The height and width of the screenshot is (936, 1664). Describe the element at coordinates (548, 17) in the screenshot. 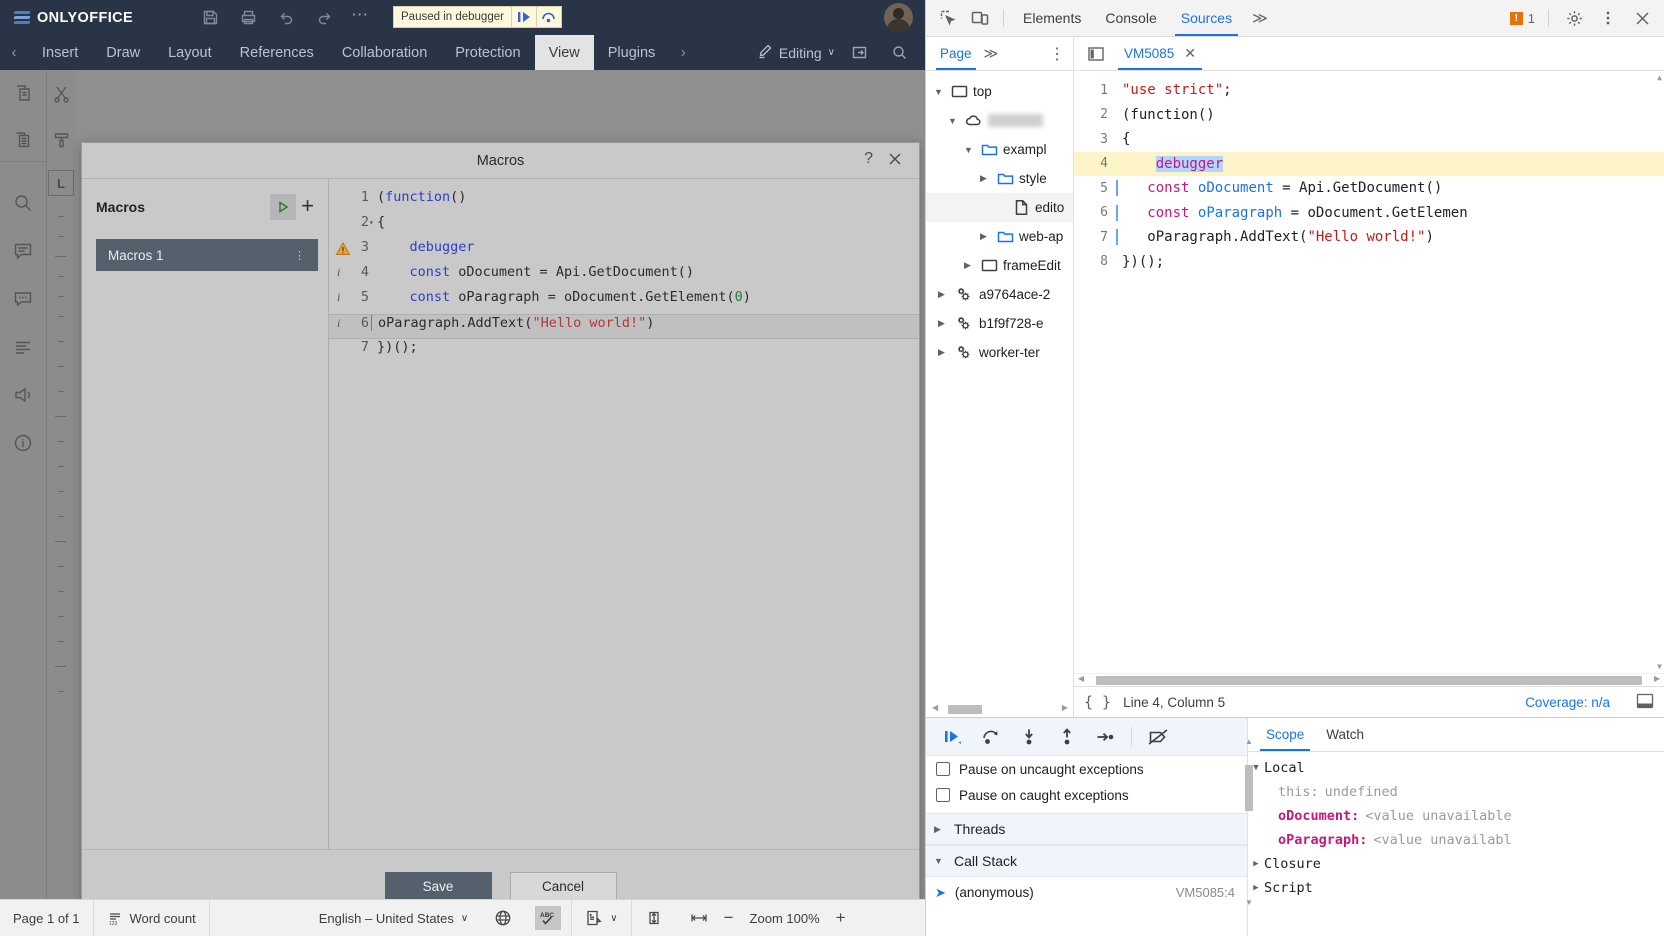

I see `banner-step-over-icon` at that location.